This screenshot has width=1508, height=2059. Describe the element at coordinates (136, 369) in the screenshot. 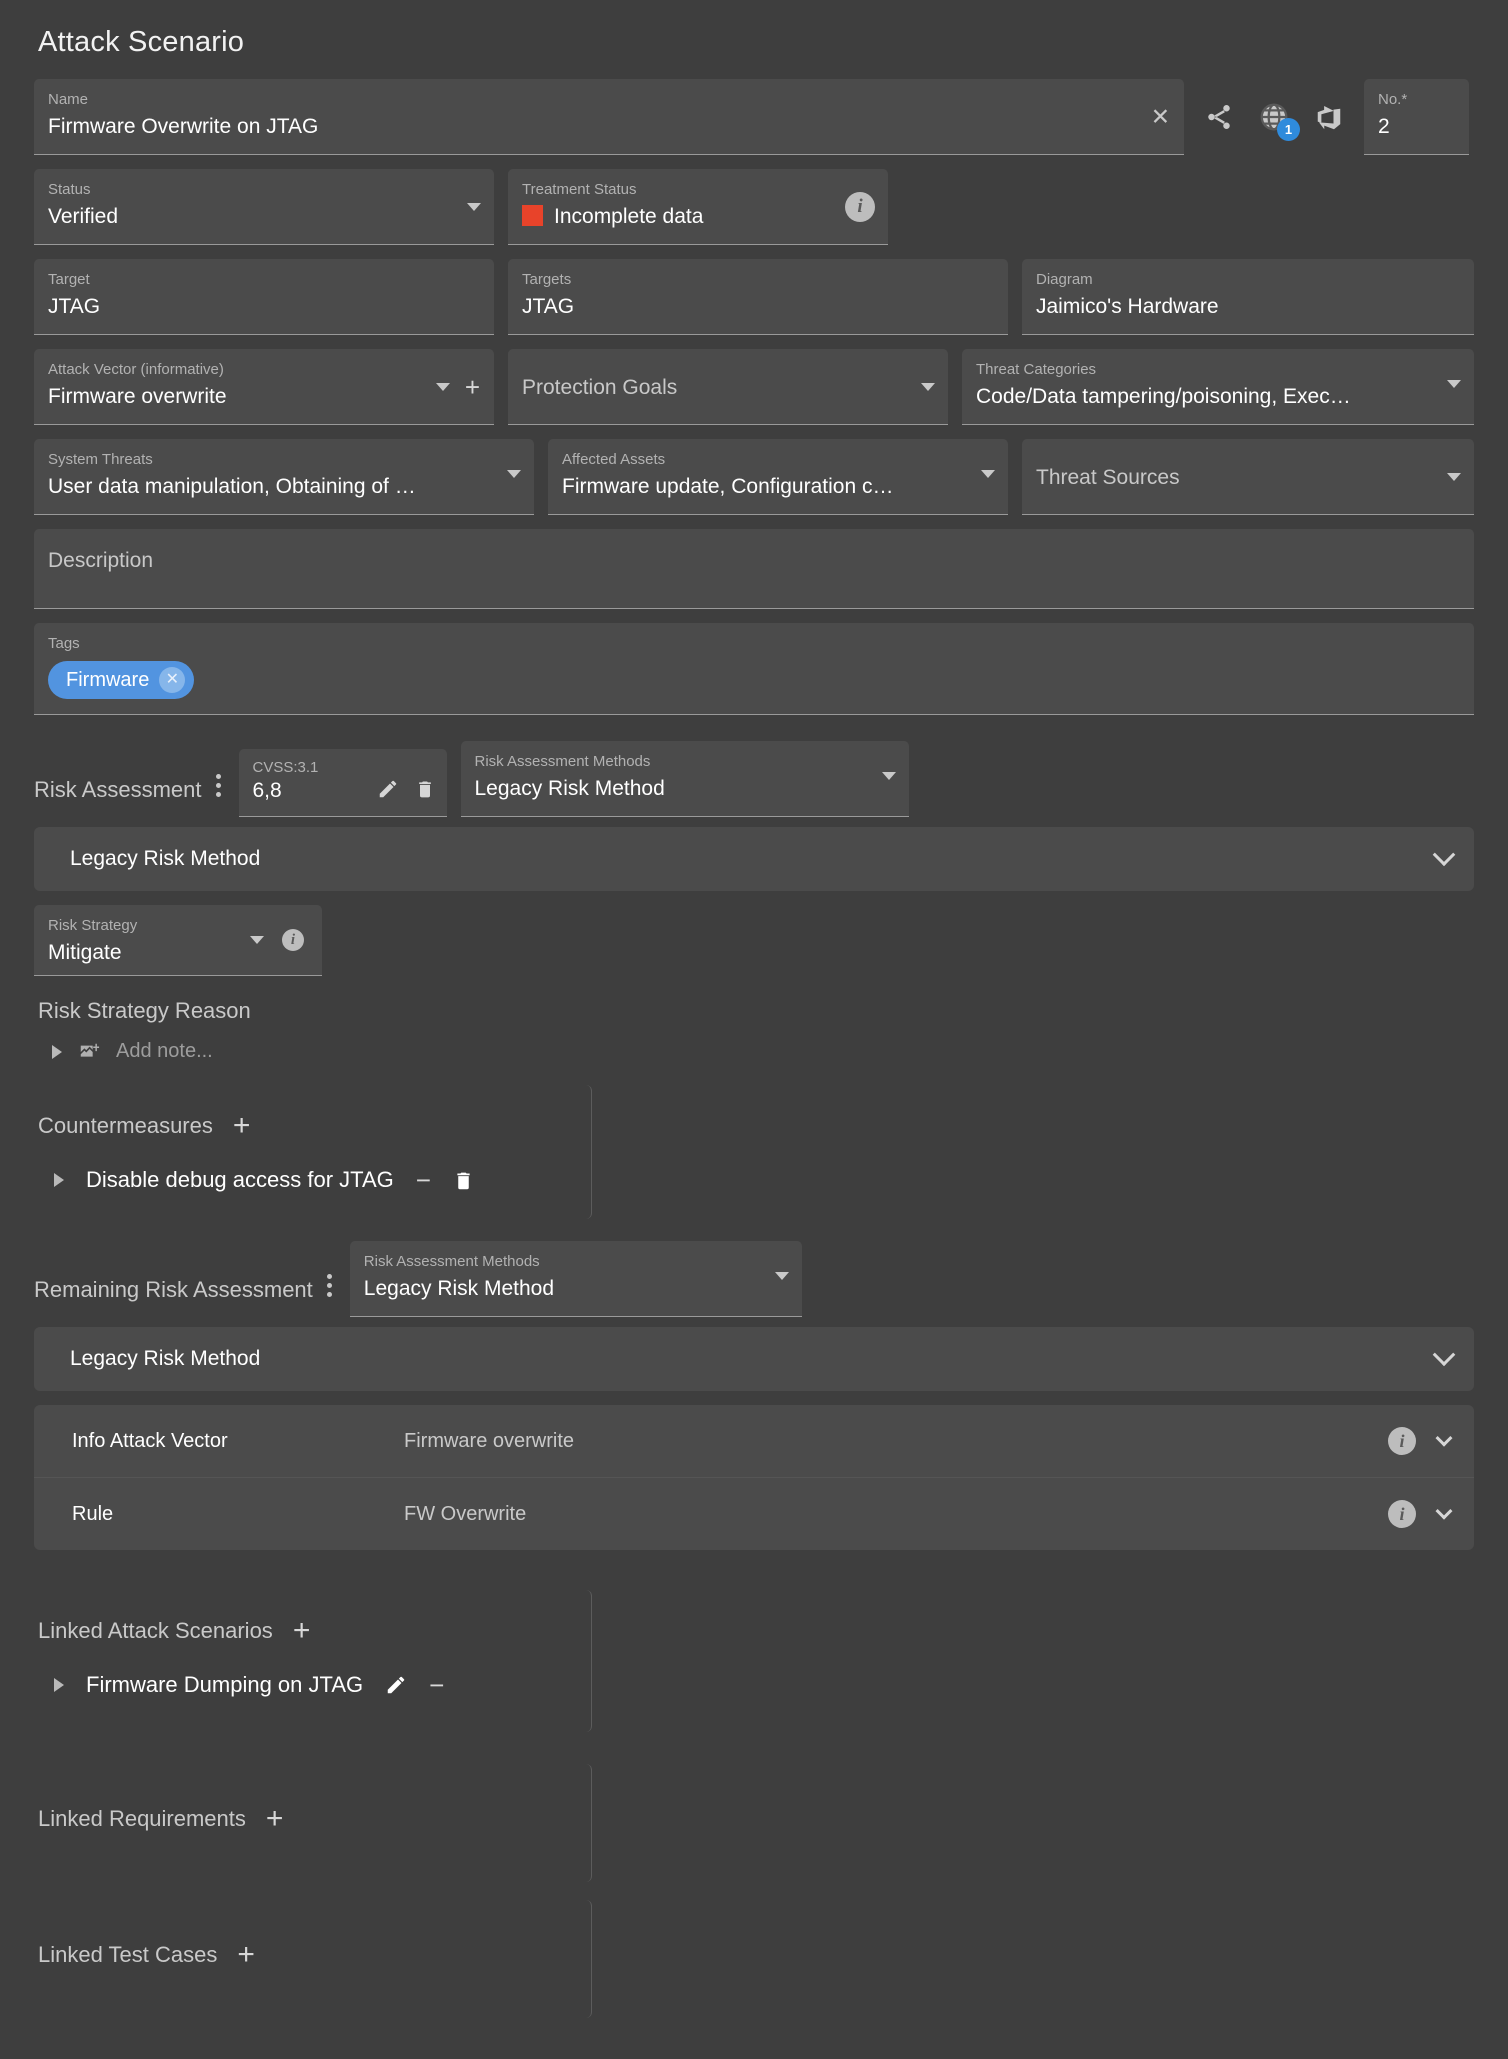

I see `attack-vector-label: Attack Vector (informative)` at that location.